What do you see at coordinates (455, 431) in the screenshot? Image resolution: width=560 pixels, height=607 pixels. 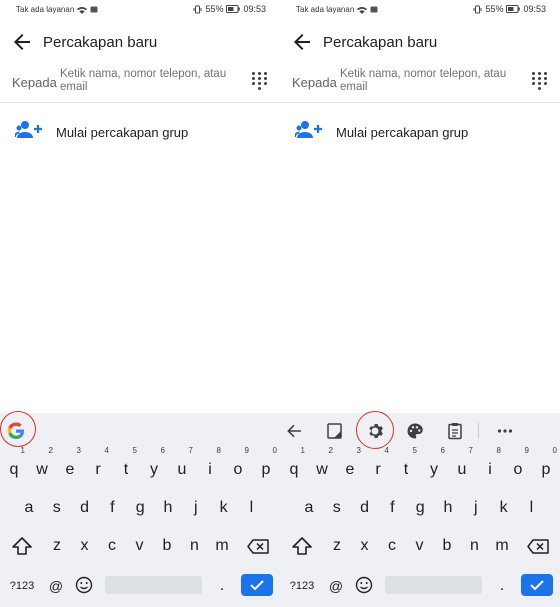 I see `clipboard-icon` at bounding box center [455, 431].